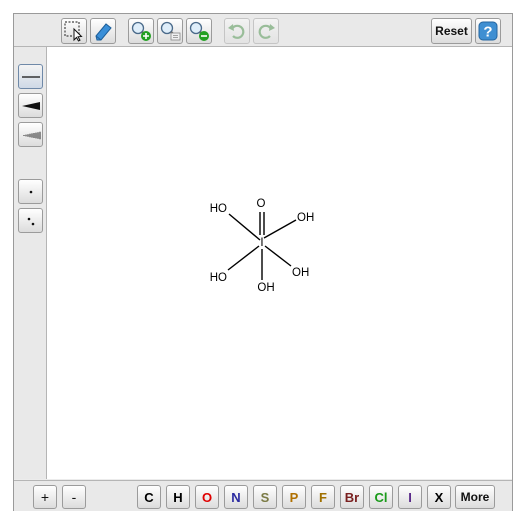 This screenshot has height=526, width=530. Describe the element at coordinates (261, 243) in the screenshot. I see `atom-iodine: I` at that location.